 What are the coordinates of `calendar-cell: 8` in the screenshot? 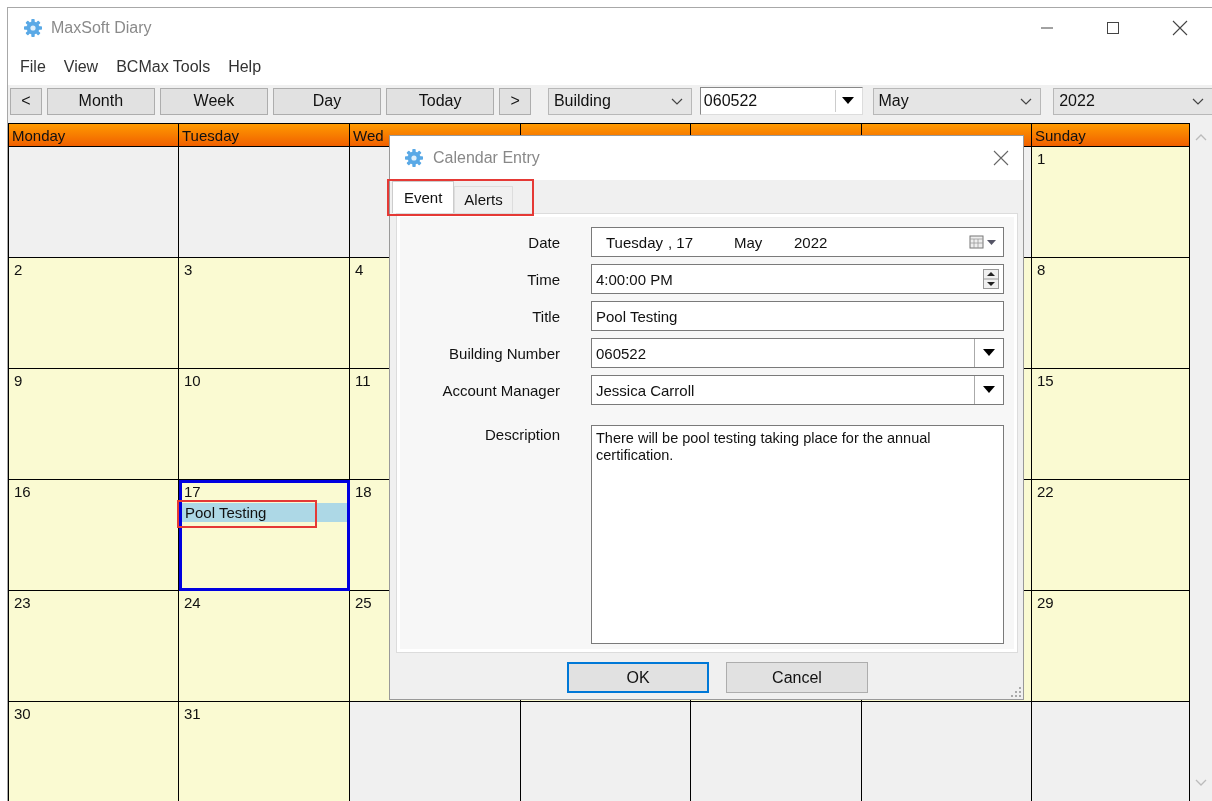 It's located at (1111, 313).